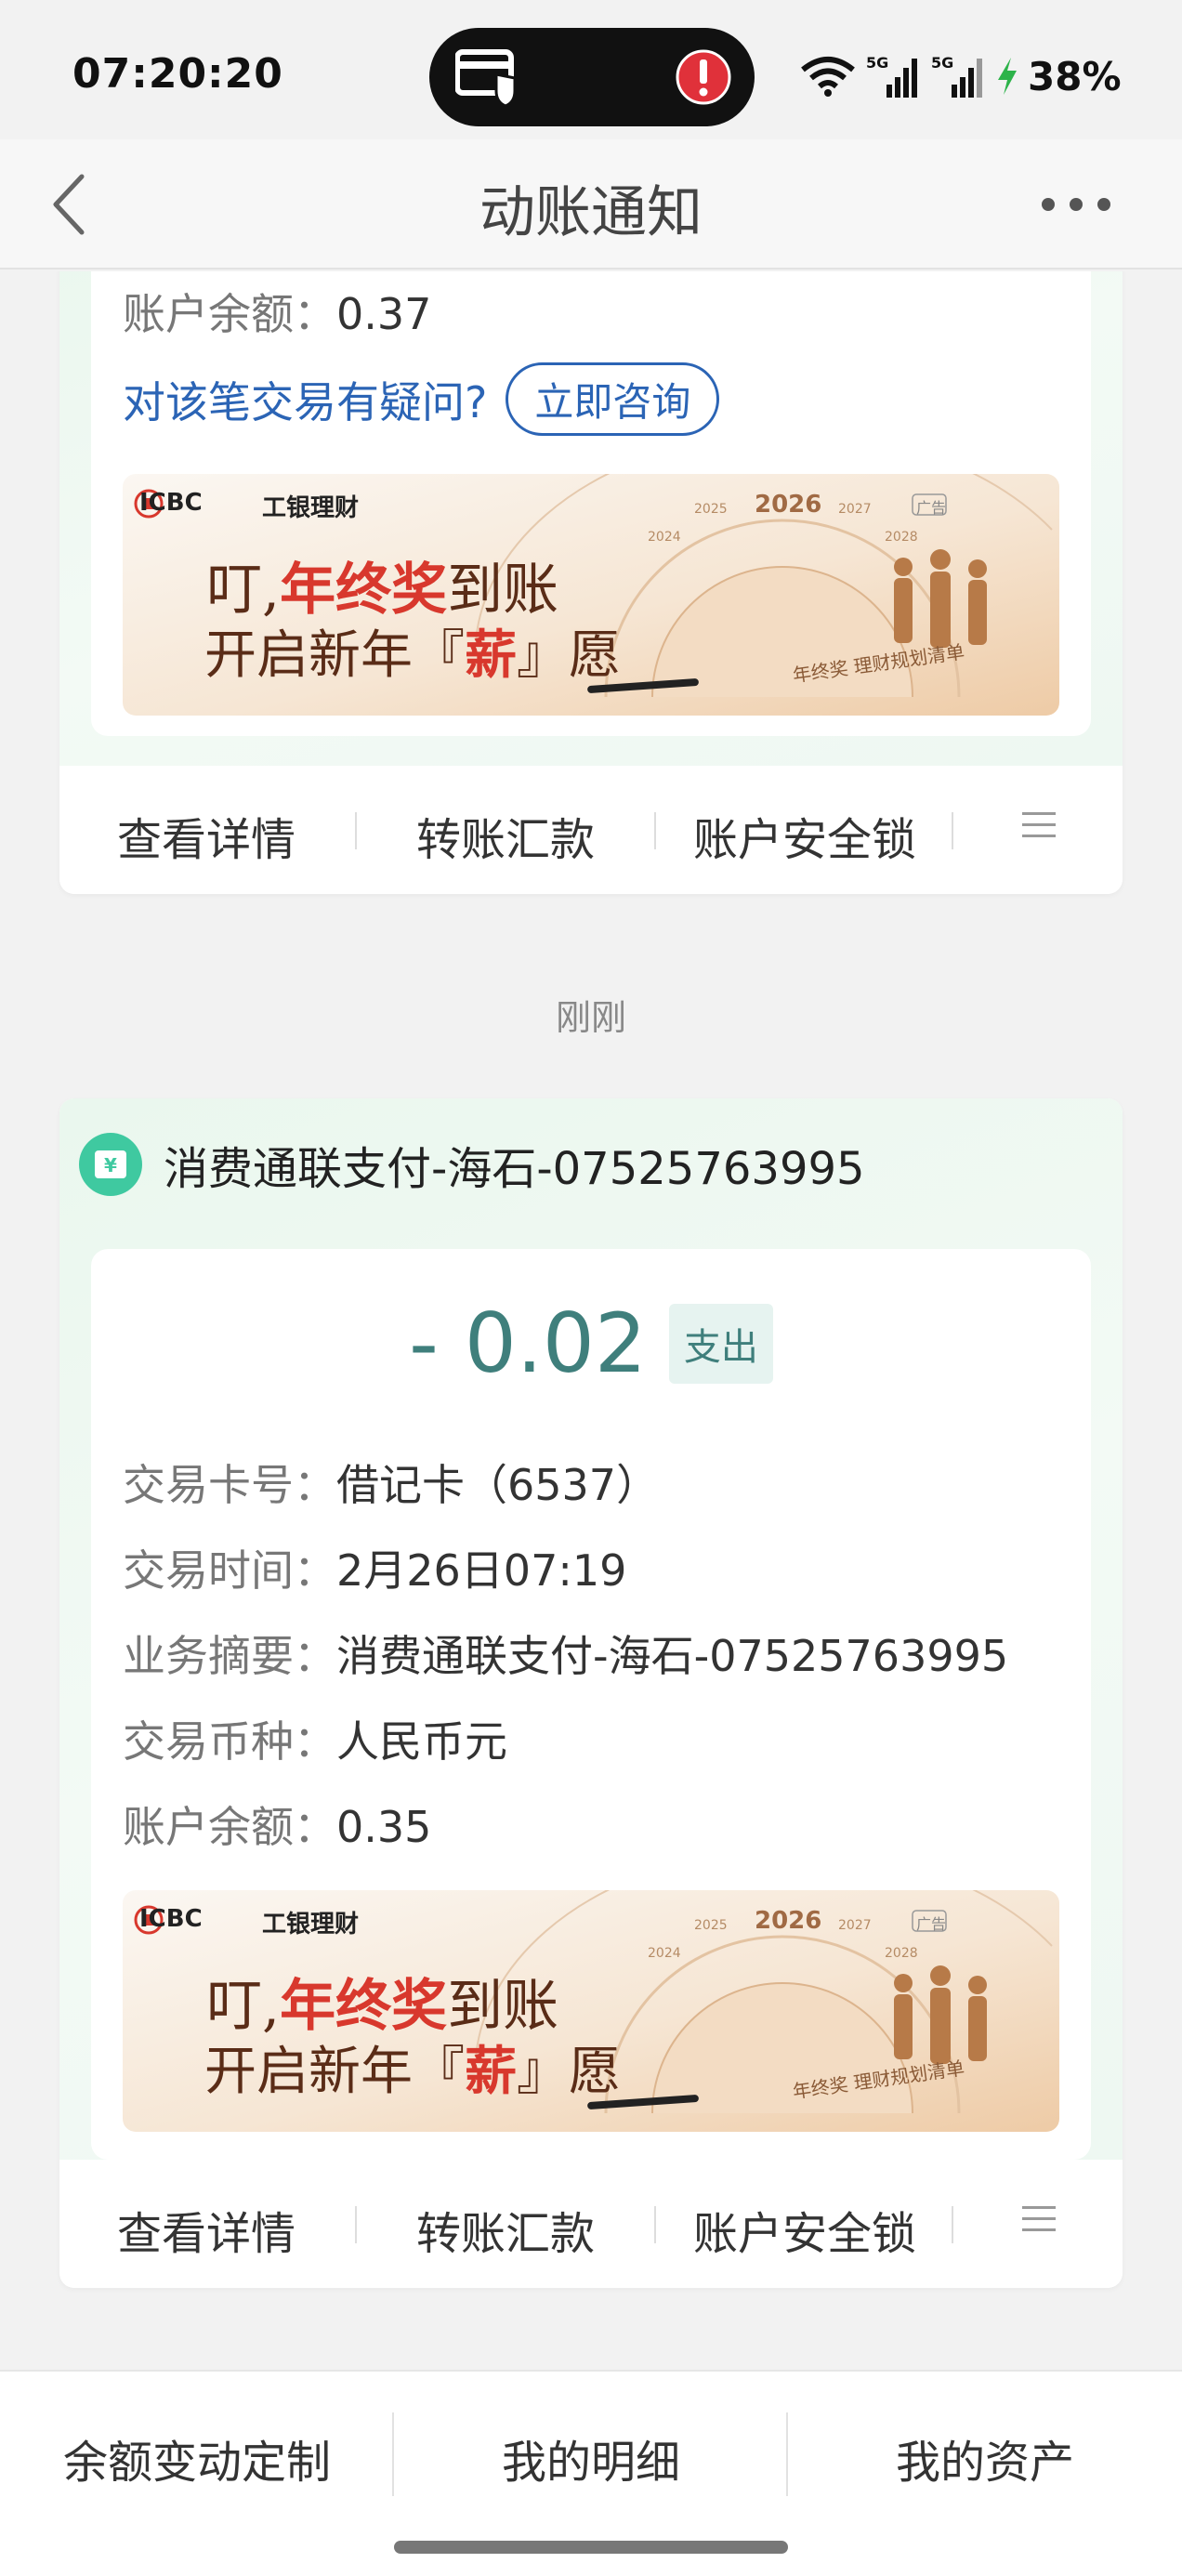  What do you see at coordinates (703, 77) in the screenshot?
I see `alert-icon` at bounding box center [703, 77].